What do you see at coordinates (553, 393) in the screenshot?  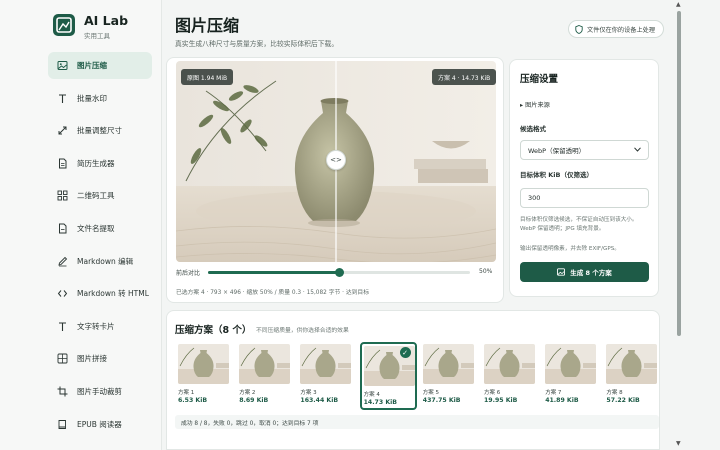 I see `plan-name: 方案 7` at bounding box center [553, 393].